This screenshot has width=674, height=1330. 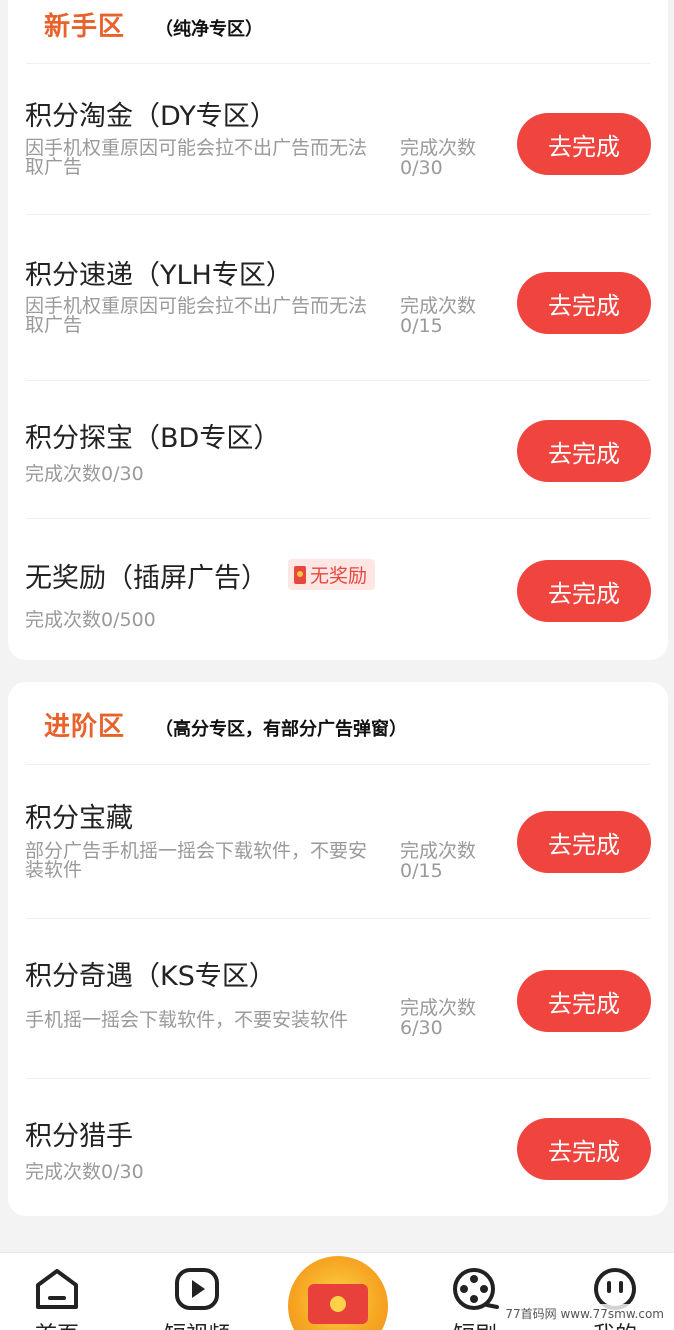 What do you see at coordinates (197, 1323) in the screenshot?
I see `tab-label: 短视频` at bounding box center [197, 1323].